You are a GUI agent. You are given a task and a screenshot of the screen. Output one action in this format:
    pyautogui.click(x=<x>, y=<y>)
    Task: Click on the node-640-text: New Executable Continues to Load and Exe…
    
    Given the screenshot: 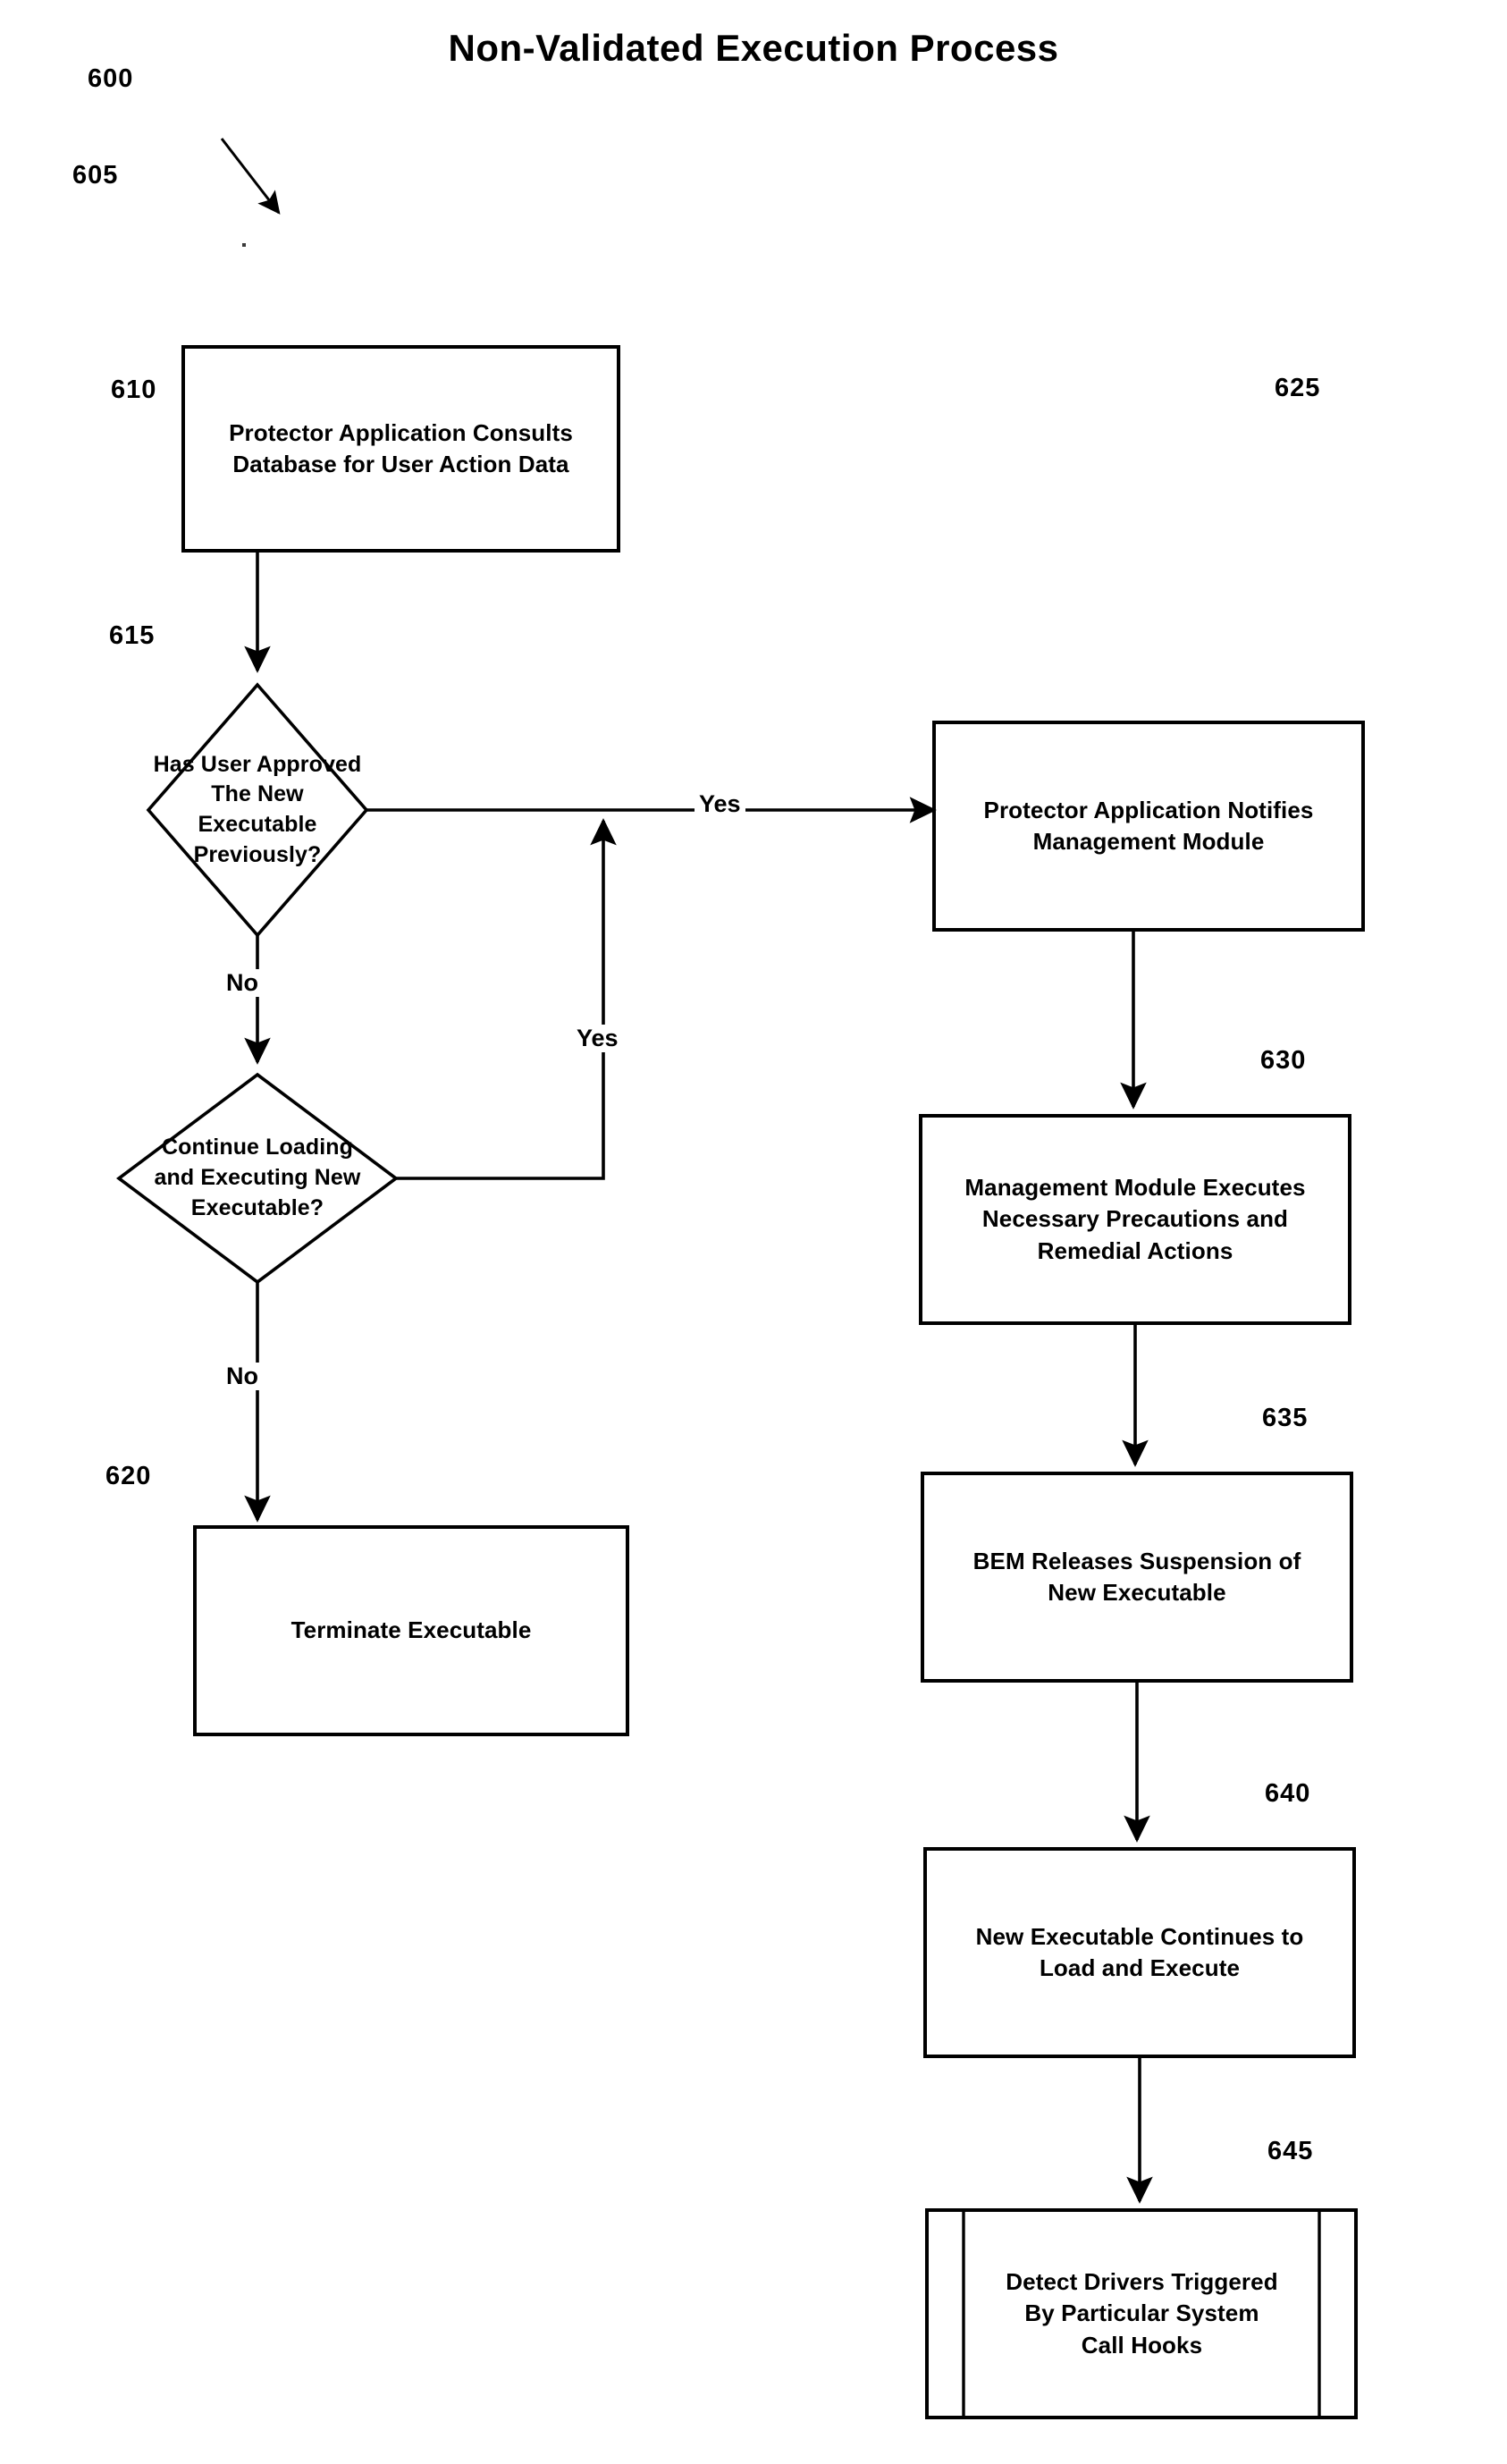 What is the action you would take?
    pyautogui.click(x=1139, y=1951)
    